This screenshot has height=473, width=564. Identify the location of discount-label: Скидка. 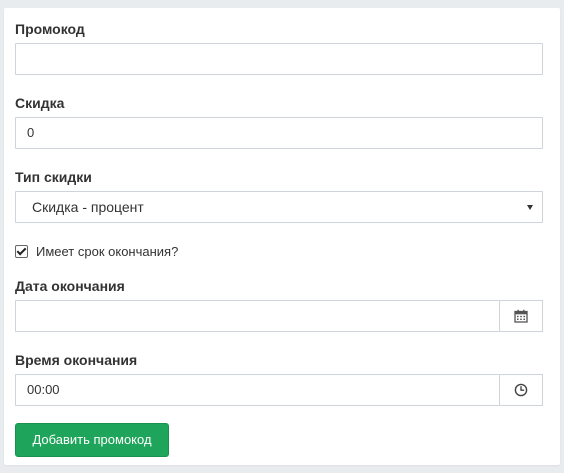
(40, 103).